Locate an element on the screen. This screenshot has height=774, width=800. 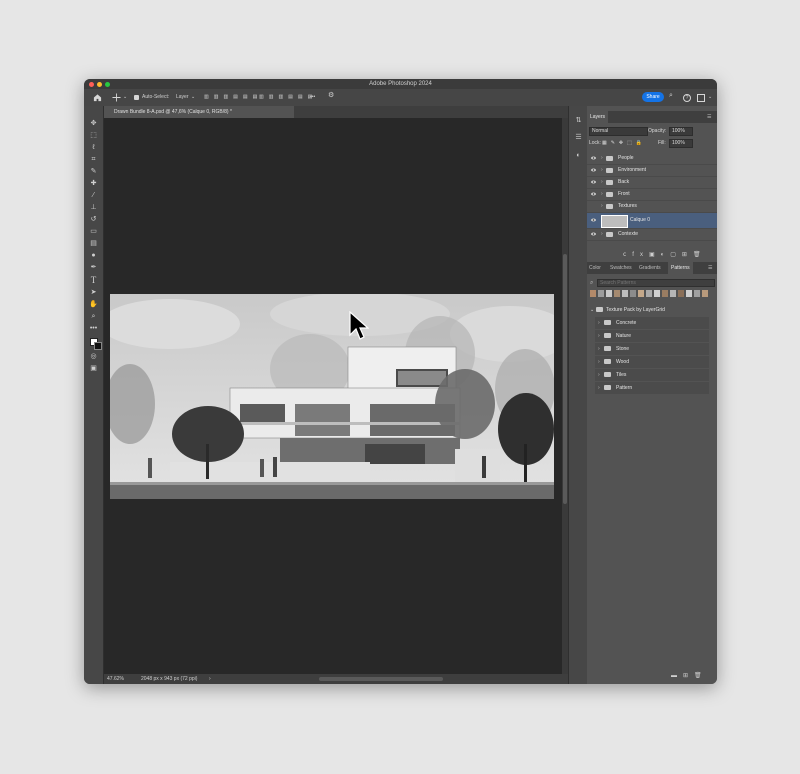
tab-swatches: Swatches is located at coordinates (621, 268).